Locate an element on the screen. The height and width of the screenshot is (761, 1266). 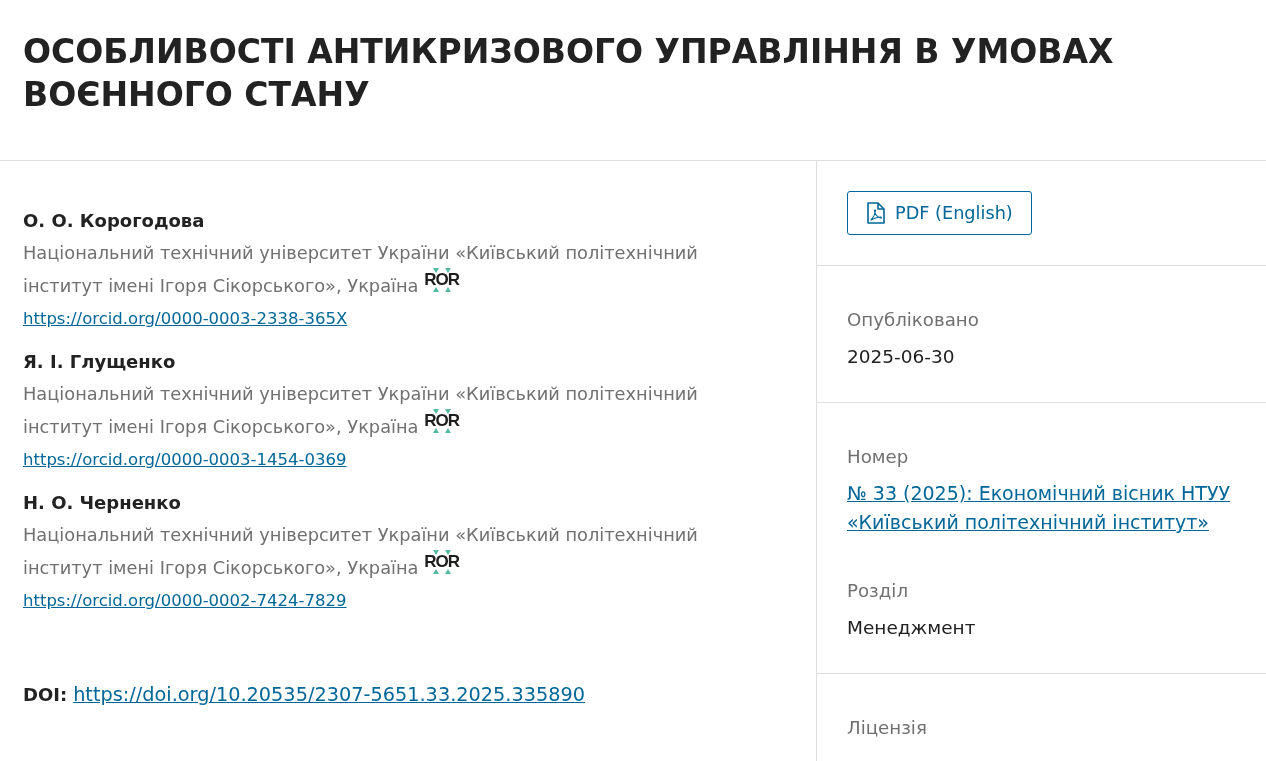
orcid-link: https://orcid.org/0000-0003-1454-0369 is located at coordinates (185, 459).